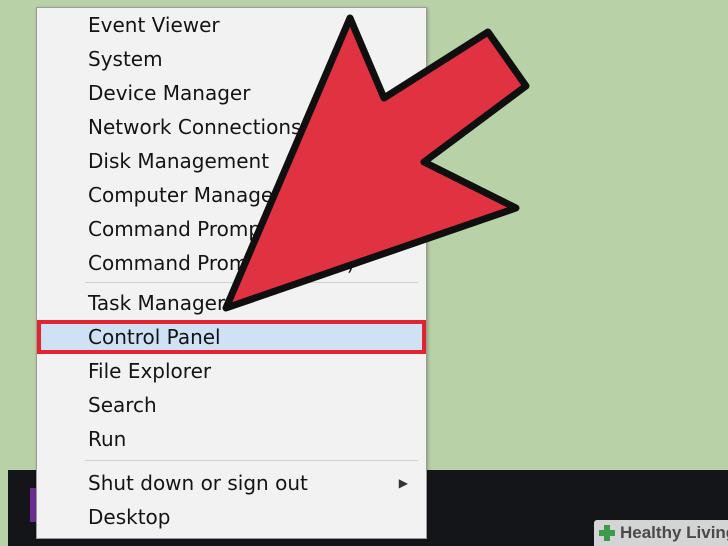 The height and width of the screenshot is (546, 728). I want to click on menu-item-command-prompt: Command Prompt, so click(231, 229).